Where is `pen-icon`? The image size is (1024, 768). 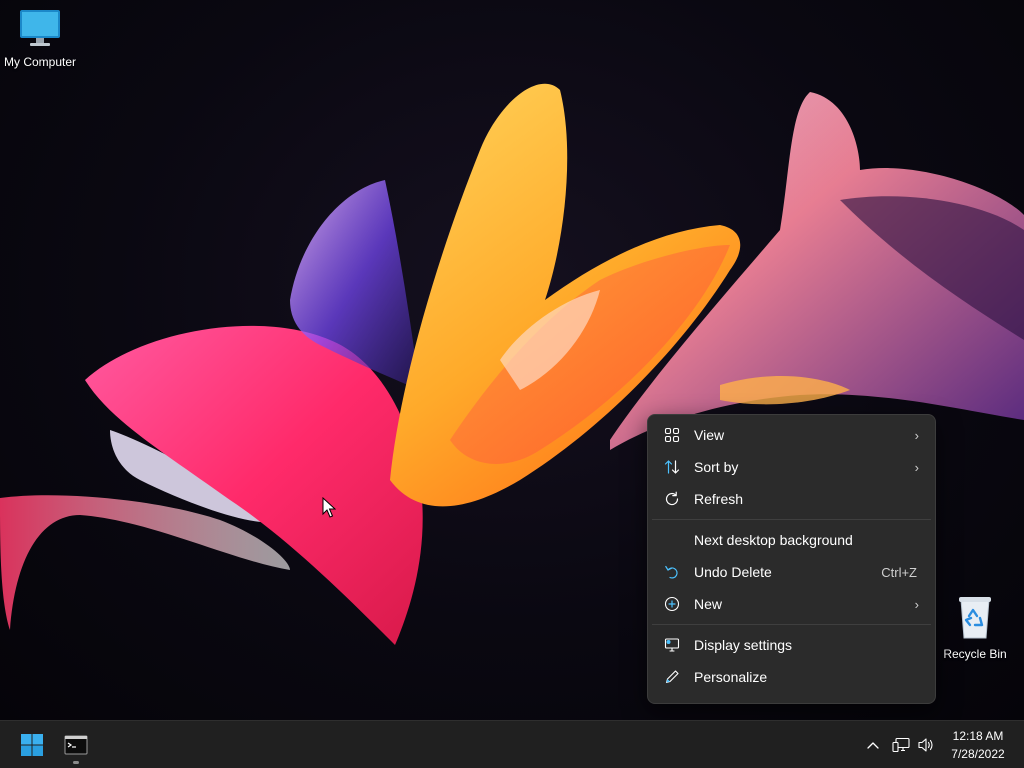 pen-icon is located at coordinates (672, 677).